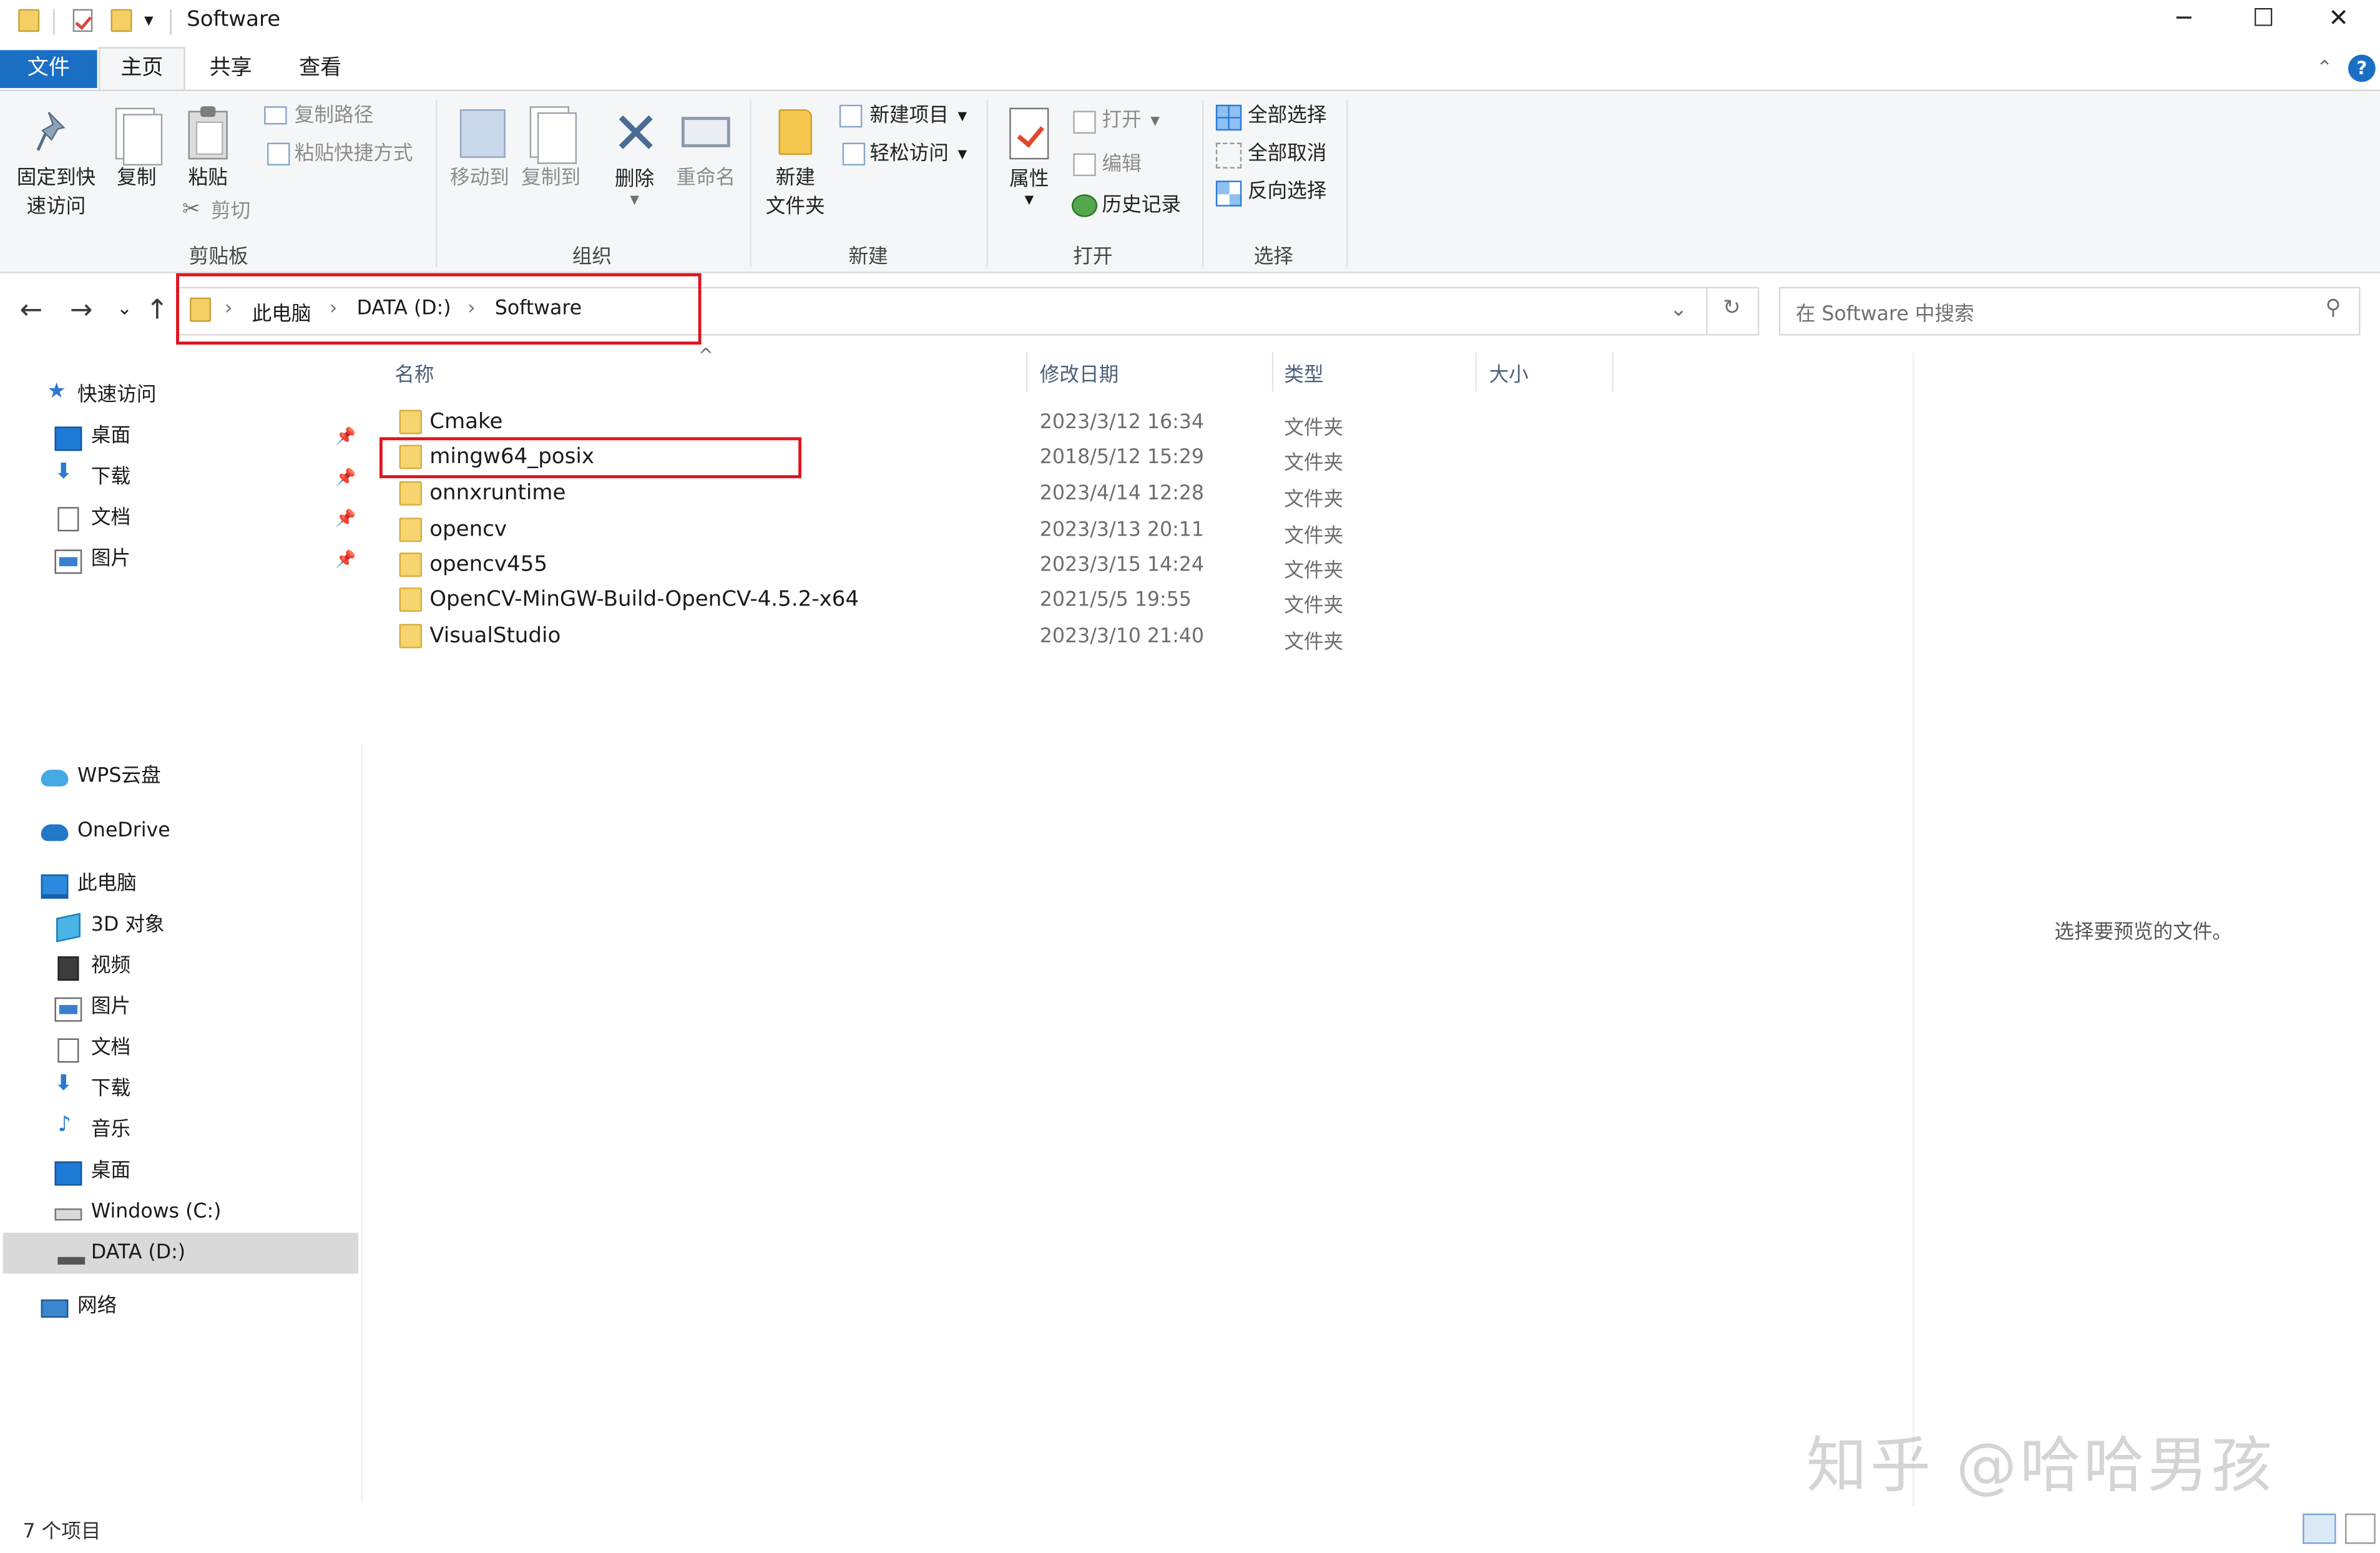 The image size is (2380, 1553). I want to click on history-button: 历史记录, so click(1141, 205).